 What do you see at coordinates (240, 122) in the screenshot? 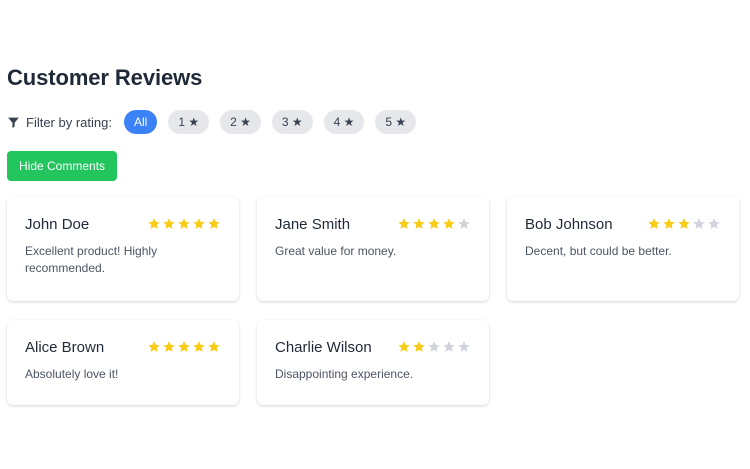
I see `filter-chip-2-star: 2 ★` at bounding box center [240, 122].